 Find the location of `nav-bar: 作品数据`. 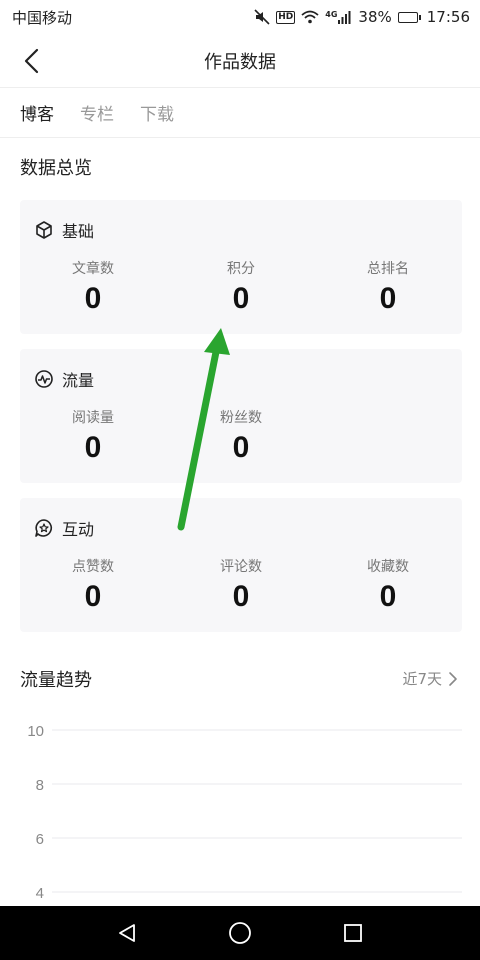

nav-bar: 作品数据 is located at coordinates (240, 61).